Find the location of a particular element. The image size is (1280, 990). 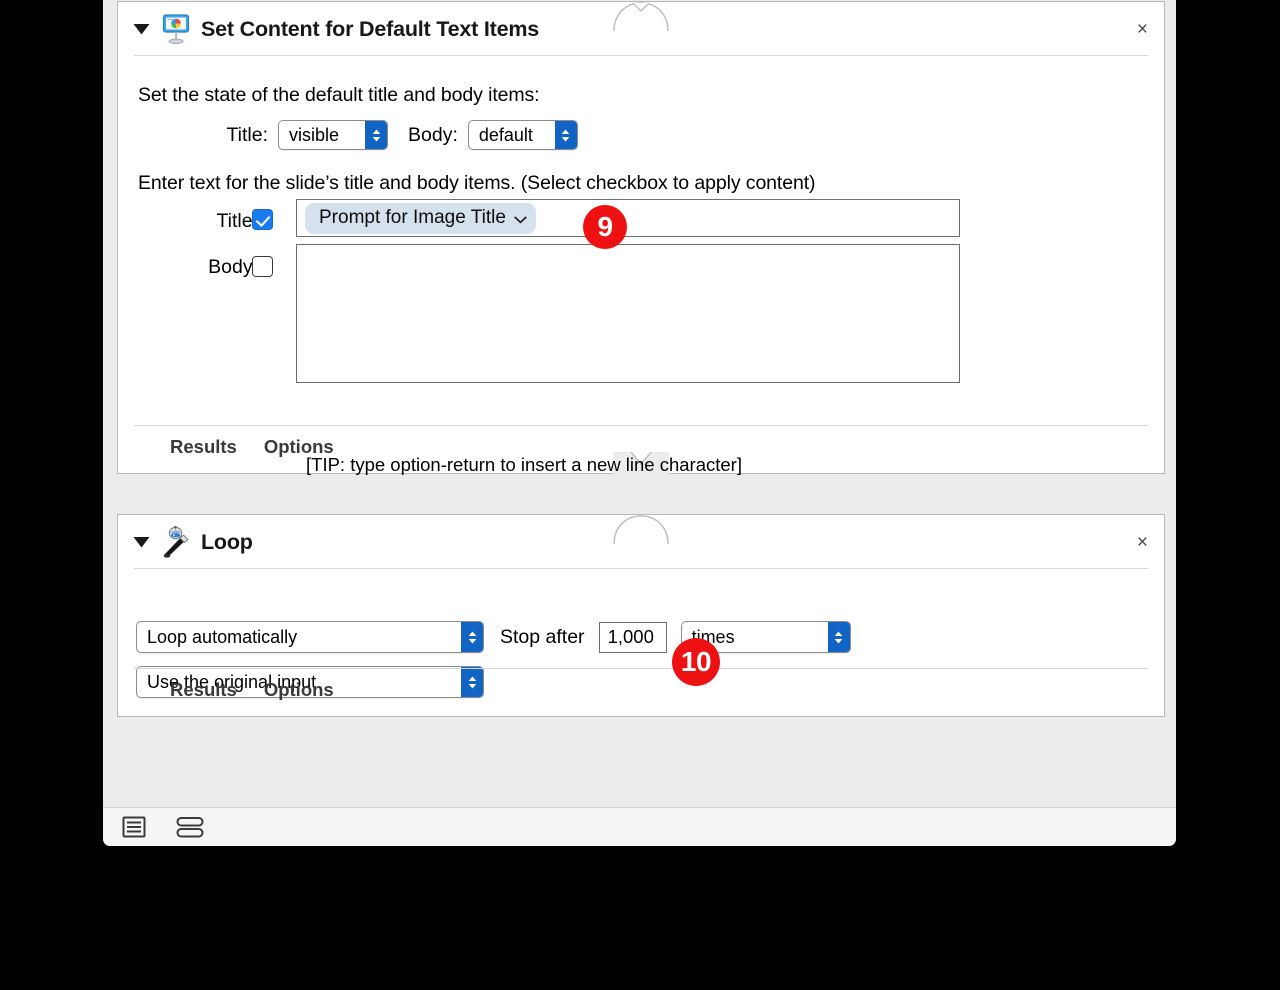

body-state-select: default is located at coordinates (522, 135).